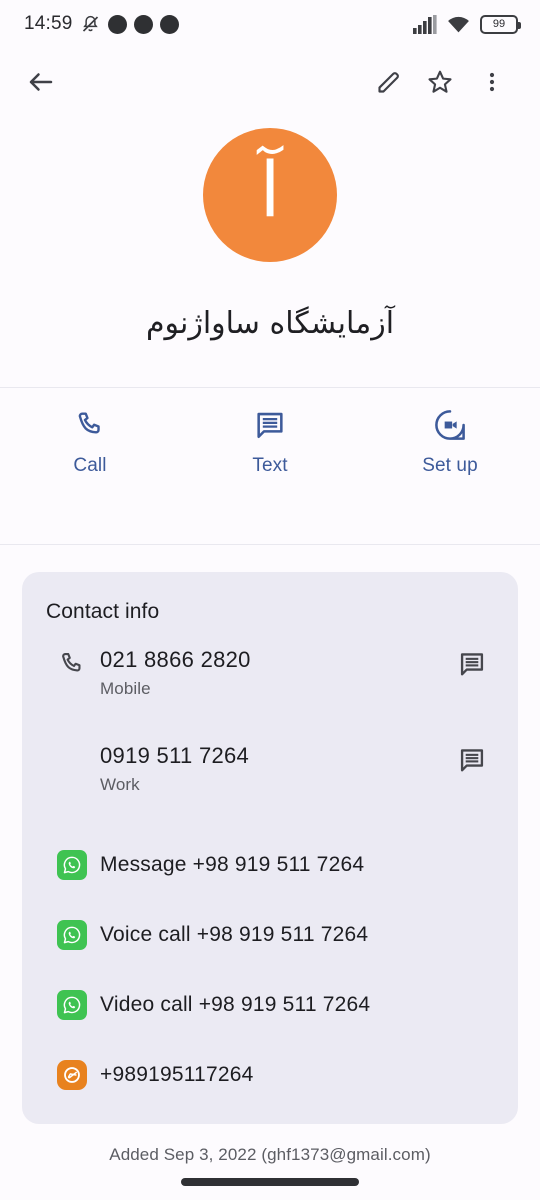 The image size is (540, 1200). I want to click on app-action-body: Voice call +98 919 511 7264, so click(298, 935).